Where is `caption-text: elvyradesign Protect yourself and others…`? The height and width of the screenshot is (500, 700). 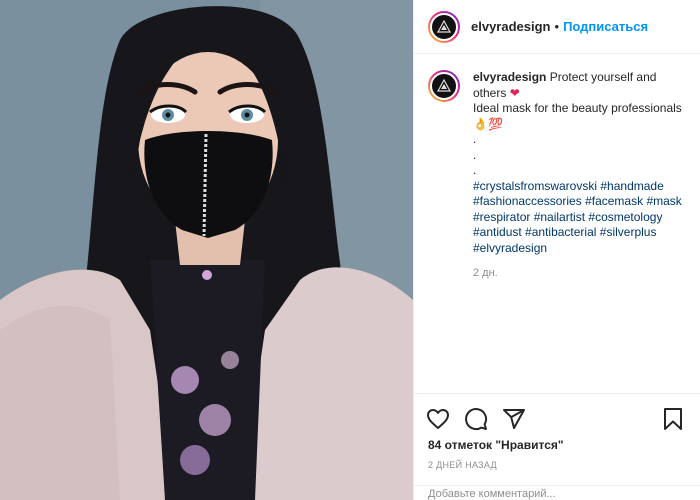
caption-text: elvyradesign Protect yourself and others… is located at coordinates (579, 176).